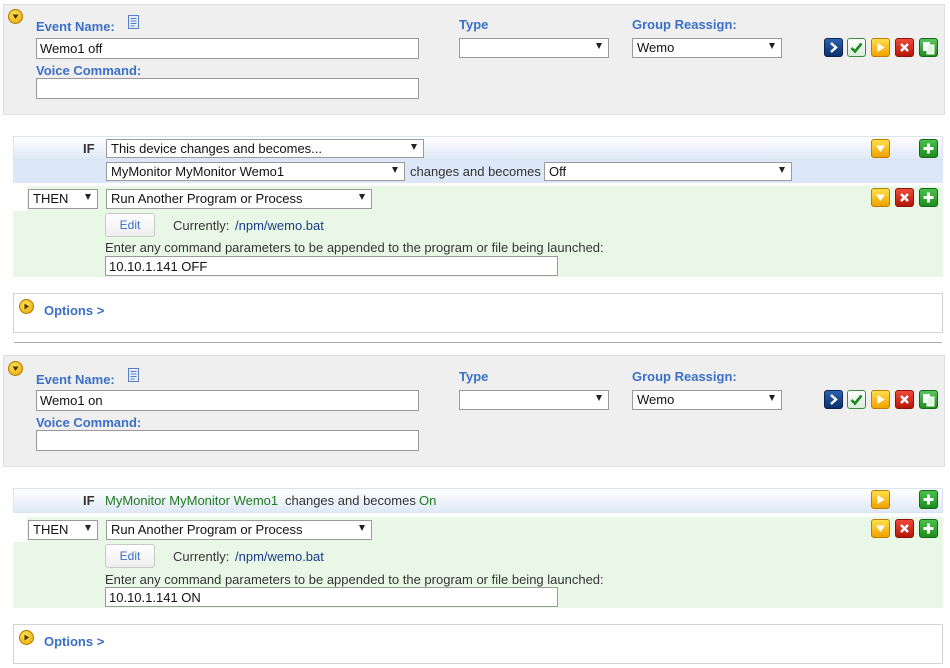 The width and height of the screenshot is (950, 668). I want to click on device-select: MyMonitor MyMonitor Wemo1, so click(255, 171).